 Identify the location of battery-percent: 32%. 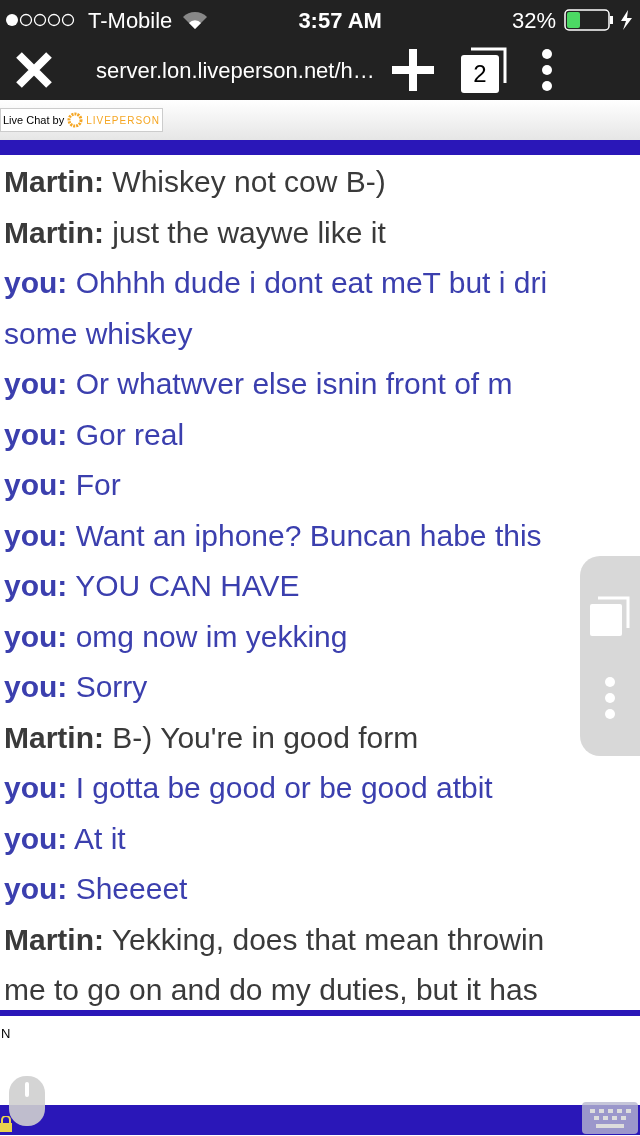
(533, 20).